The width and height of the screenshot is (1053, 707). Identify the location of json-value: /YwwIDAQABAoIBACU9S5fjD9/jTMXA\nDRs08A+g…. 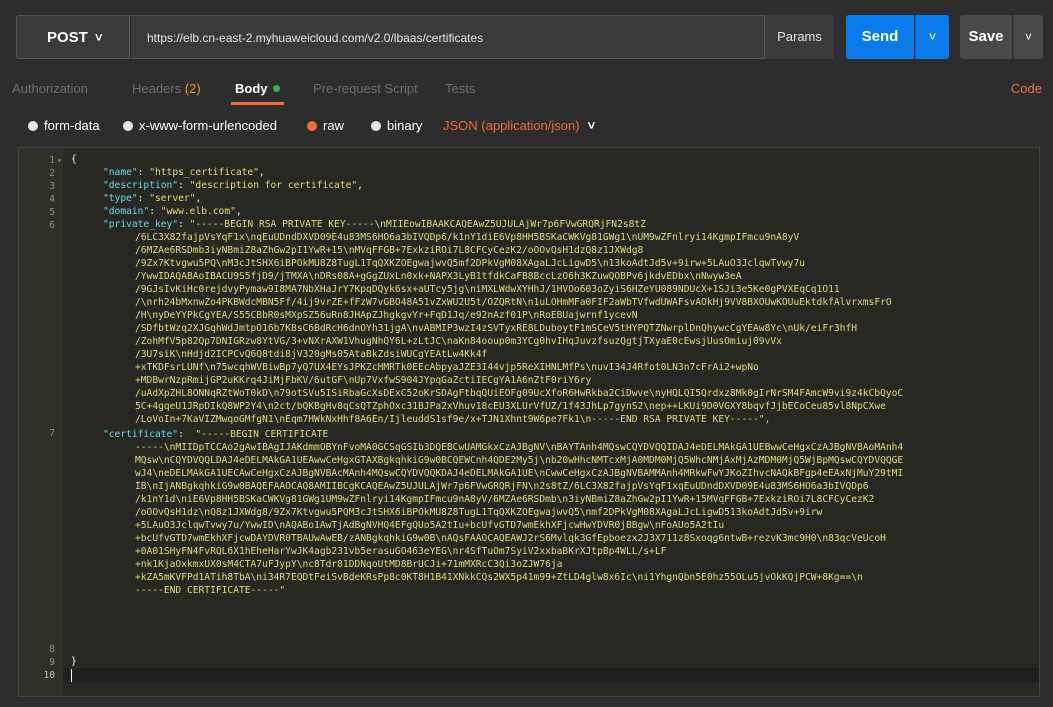
(438, 276).